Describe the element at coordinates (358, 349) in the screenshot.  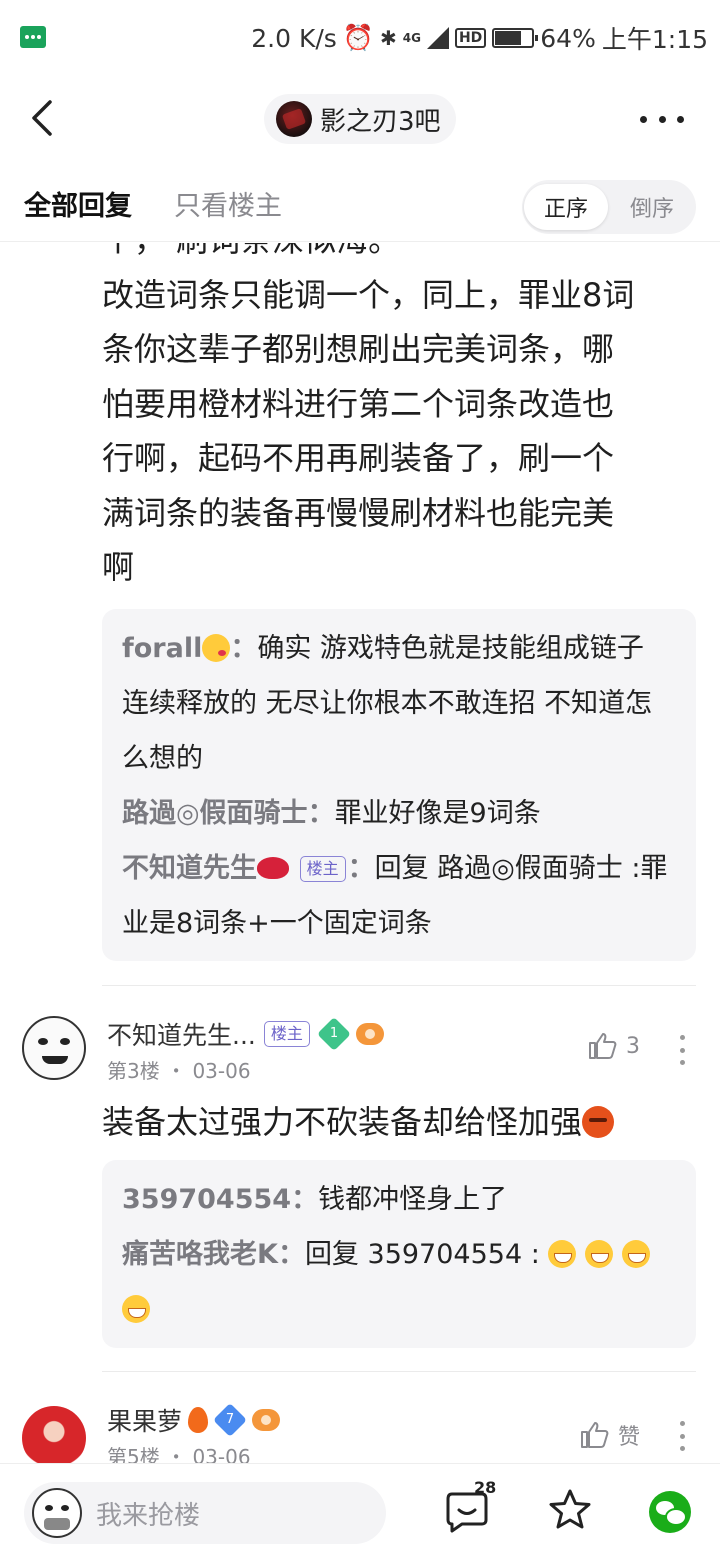
I see `body-line: 条你这辈子都别想刷出完美词条，哪` at that location.